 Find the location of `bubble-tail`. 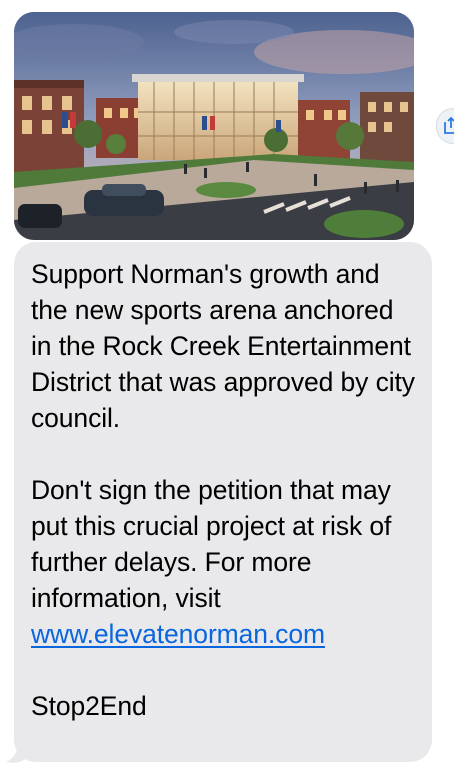

bubble-tail is located at coordinates (17, 752).